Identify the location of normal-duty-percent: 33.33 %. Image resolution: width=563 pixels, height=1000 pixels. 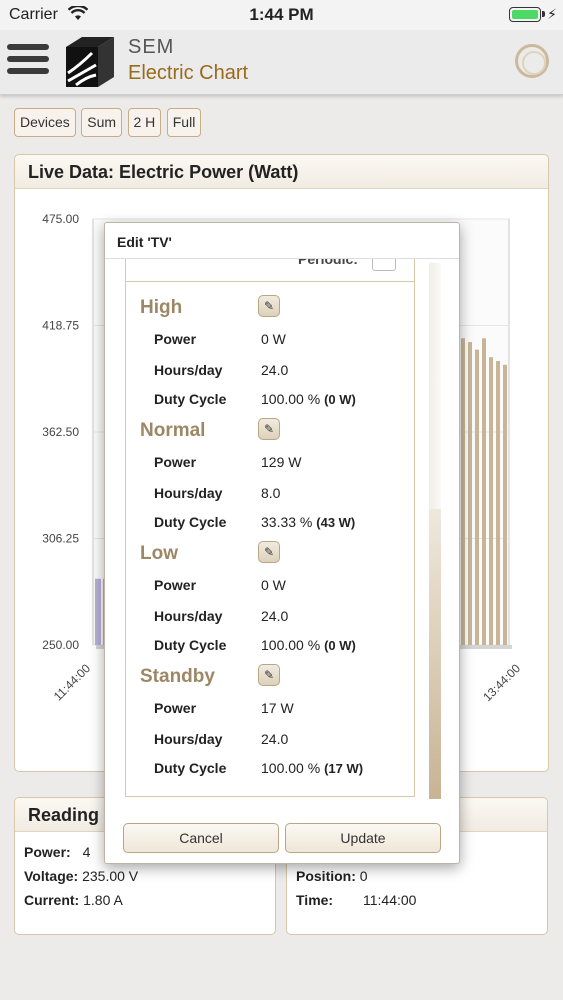
(287, 522).